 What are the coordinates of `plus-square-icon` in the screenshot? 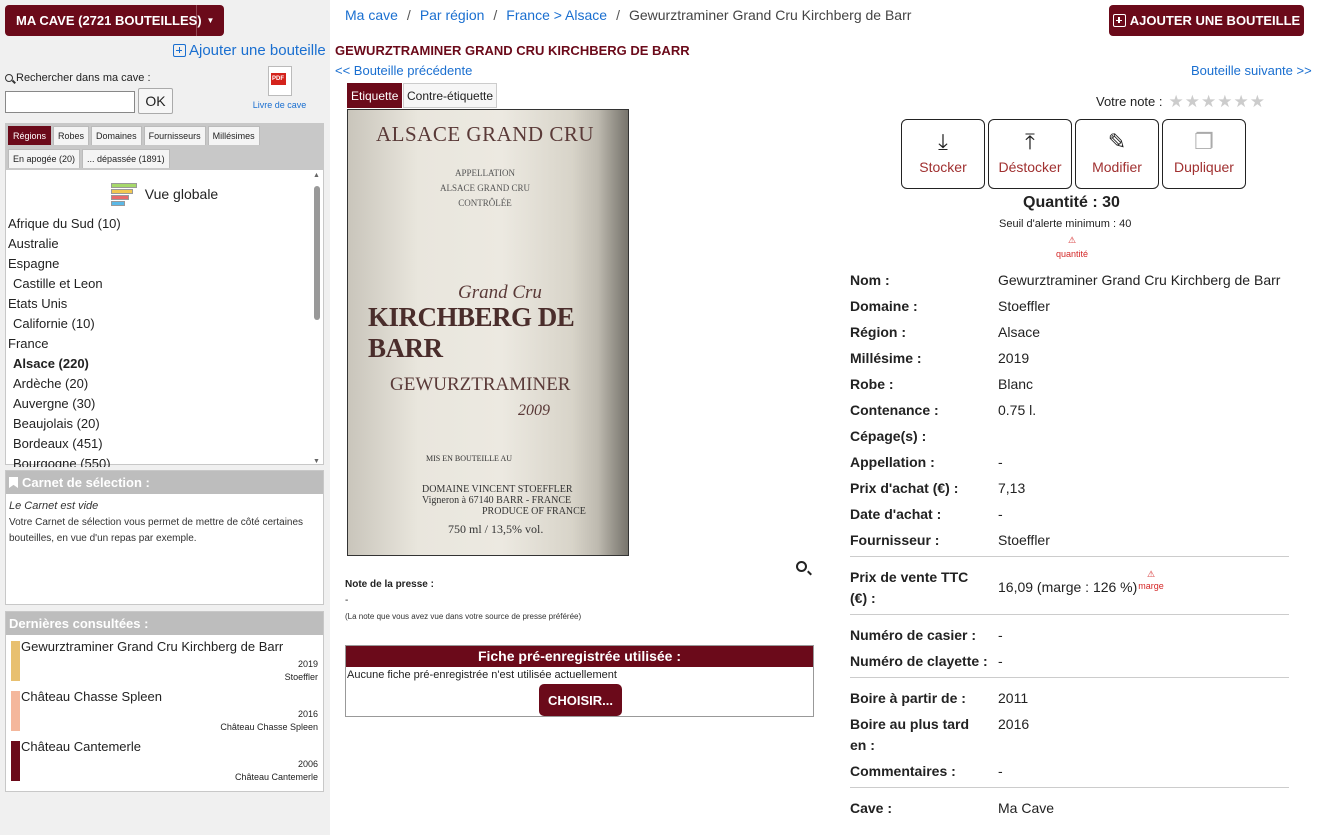 It's located at (1119, 20).